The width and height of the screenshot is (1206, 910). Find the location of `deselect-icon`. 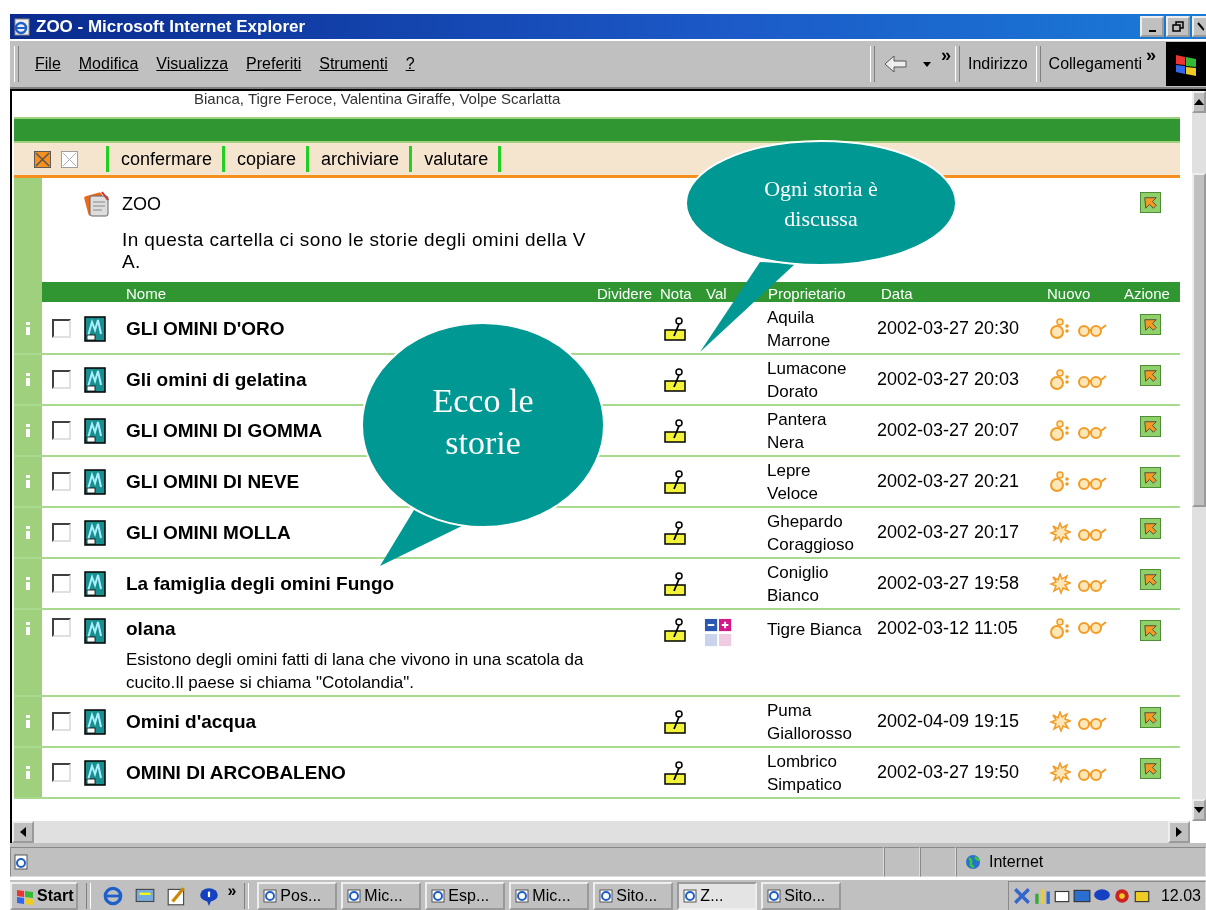

deselect-icon is located at coordinates (69, 159).